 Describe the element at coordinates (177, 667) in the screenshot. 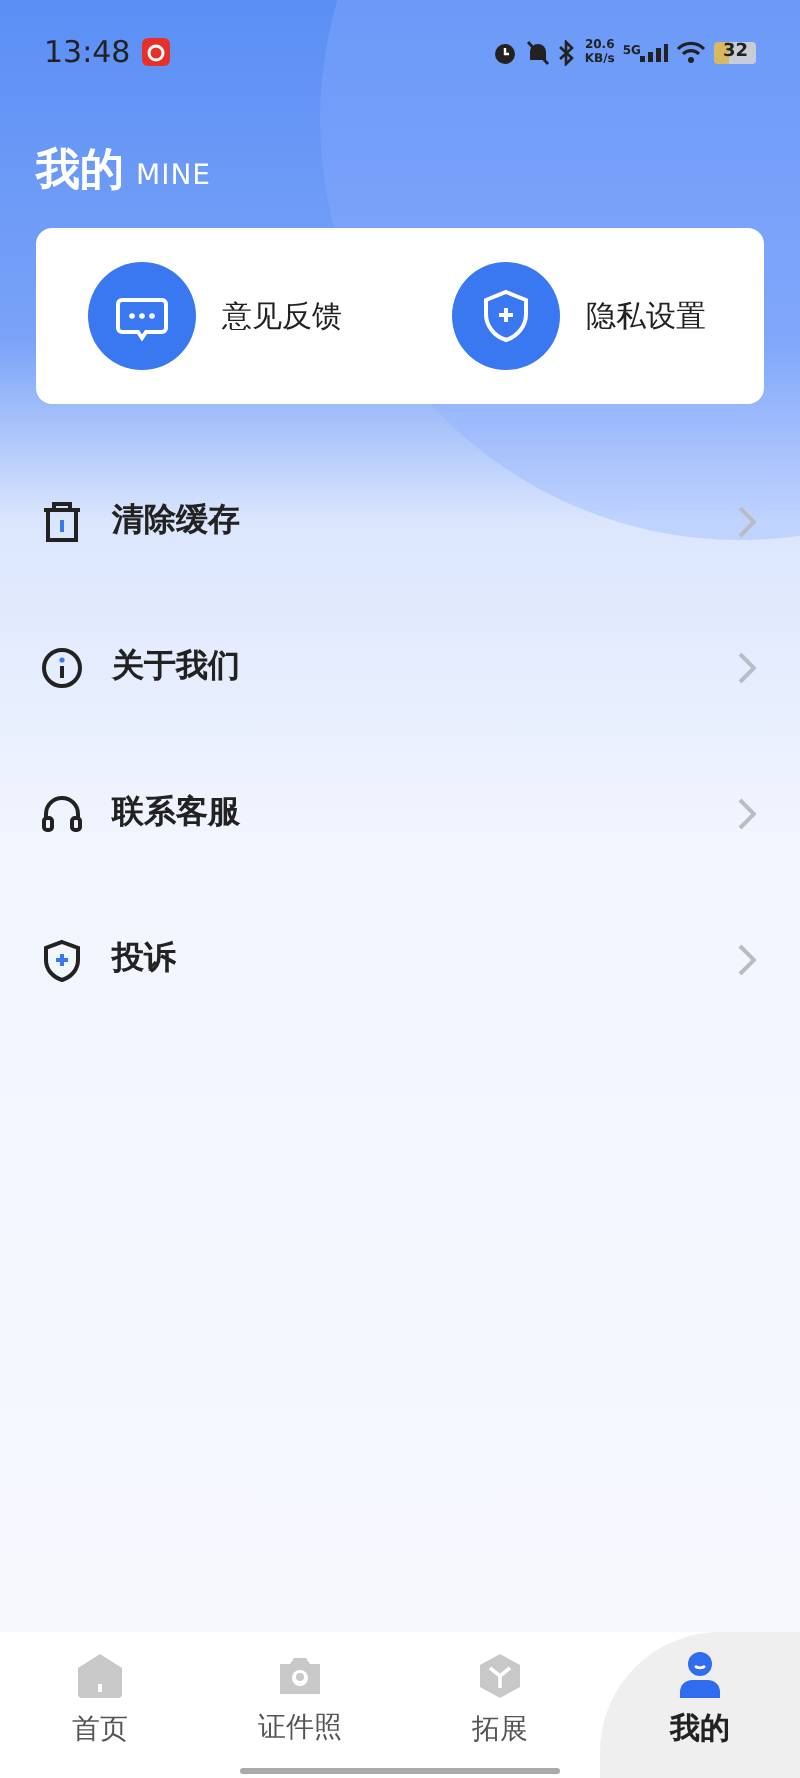

I see `menu-item-label: 关于我们` at that location.